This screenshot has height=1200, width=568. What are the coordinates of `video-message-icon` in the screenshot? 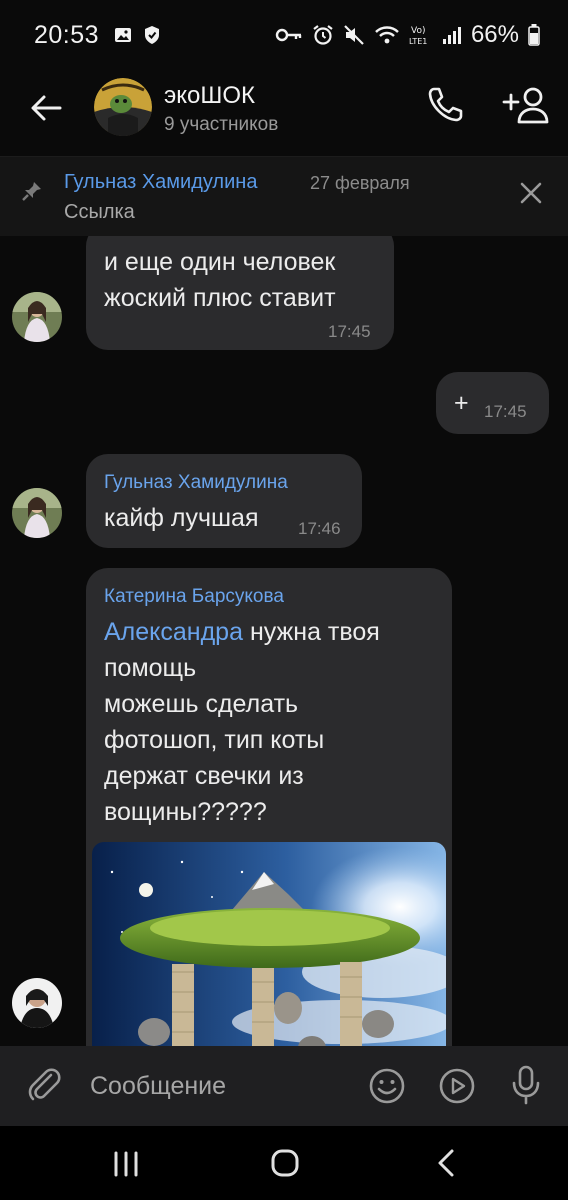 It's located at (457, 1086).